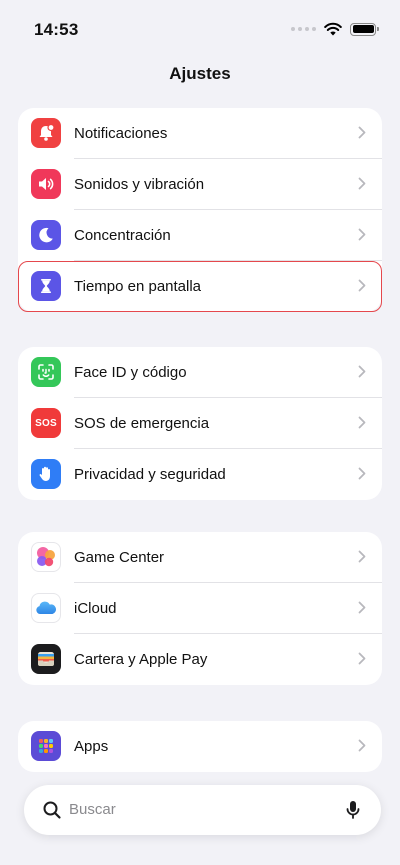  Describe the element at coordinates (46, 184) in the screenshot. I see `speaker-icon` at that location.